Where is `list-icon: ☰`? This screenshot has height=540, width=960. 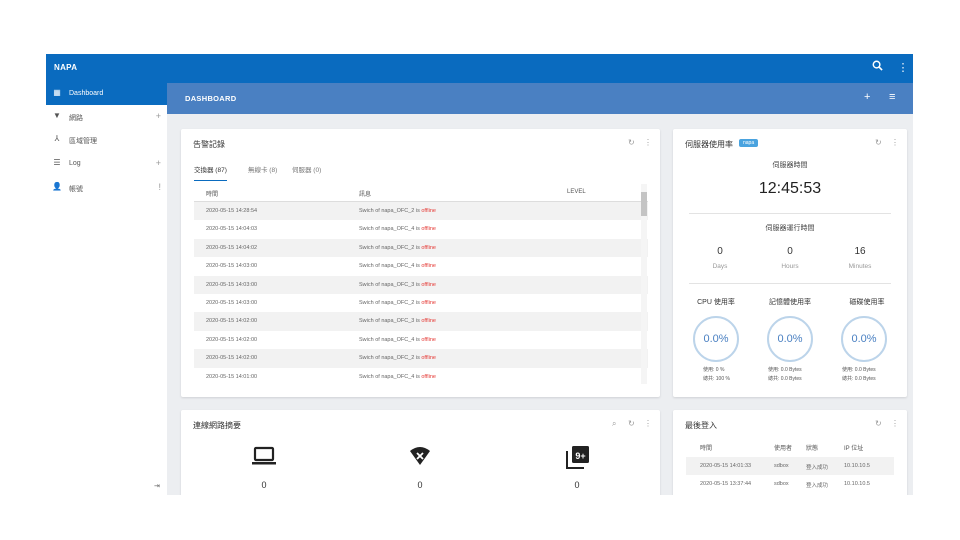 list-icon: ☰ is located at coordinates (57, 162).